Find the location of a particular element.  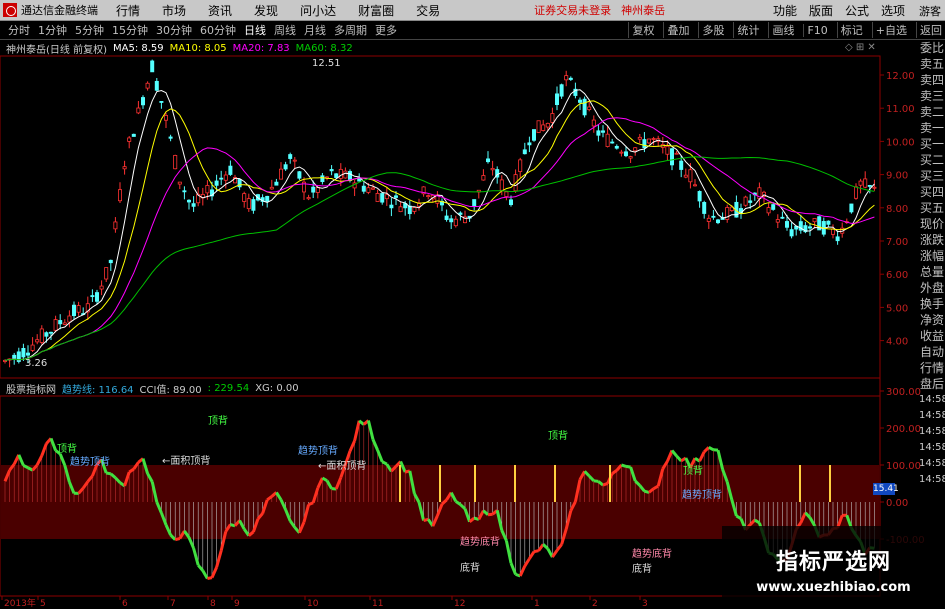

side-item: 自动 is located at coordinates (932, 352).